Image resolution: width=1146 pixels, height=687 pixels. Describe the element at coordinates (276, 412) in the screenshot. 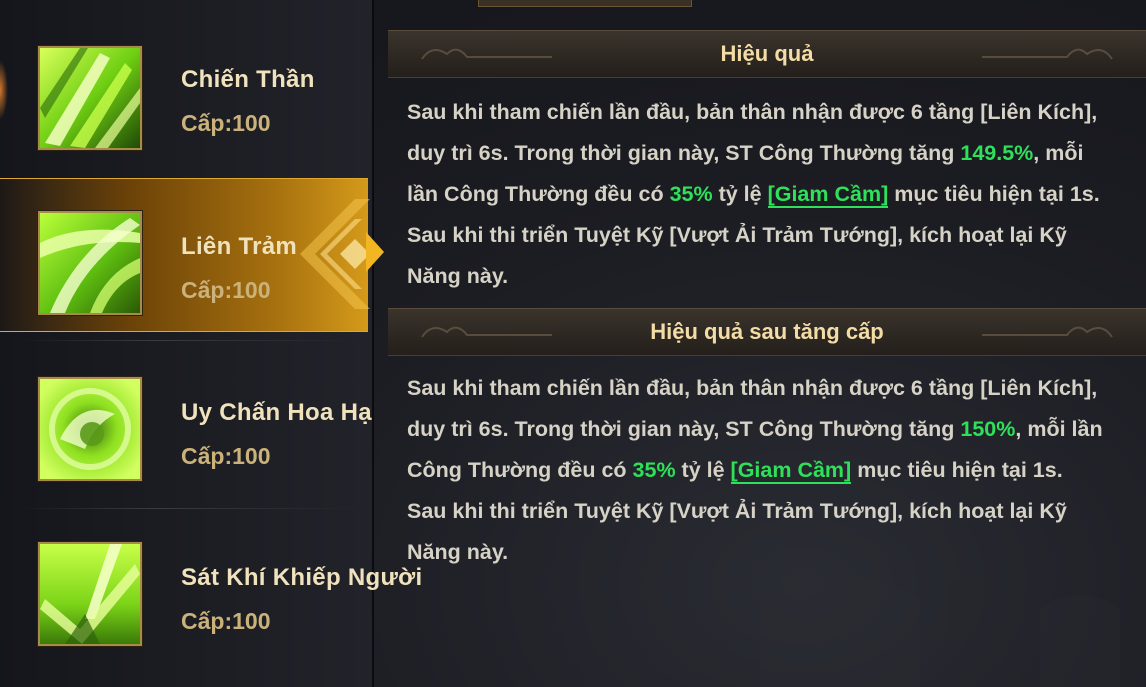

I see `skill-name: Uy Chấn Hoa Hạ` at that location.